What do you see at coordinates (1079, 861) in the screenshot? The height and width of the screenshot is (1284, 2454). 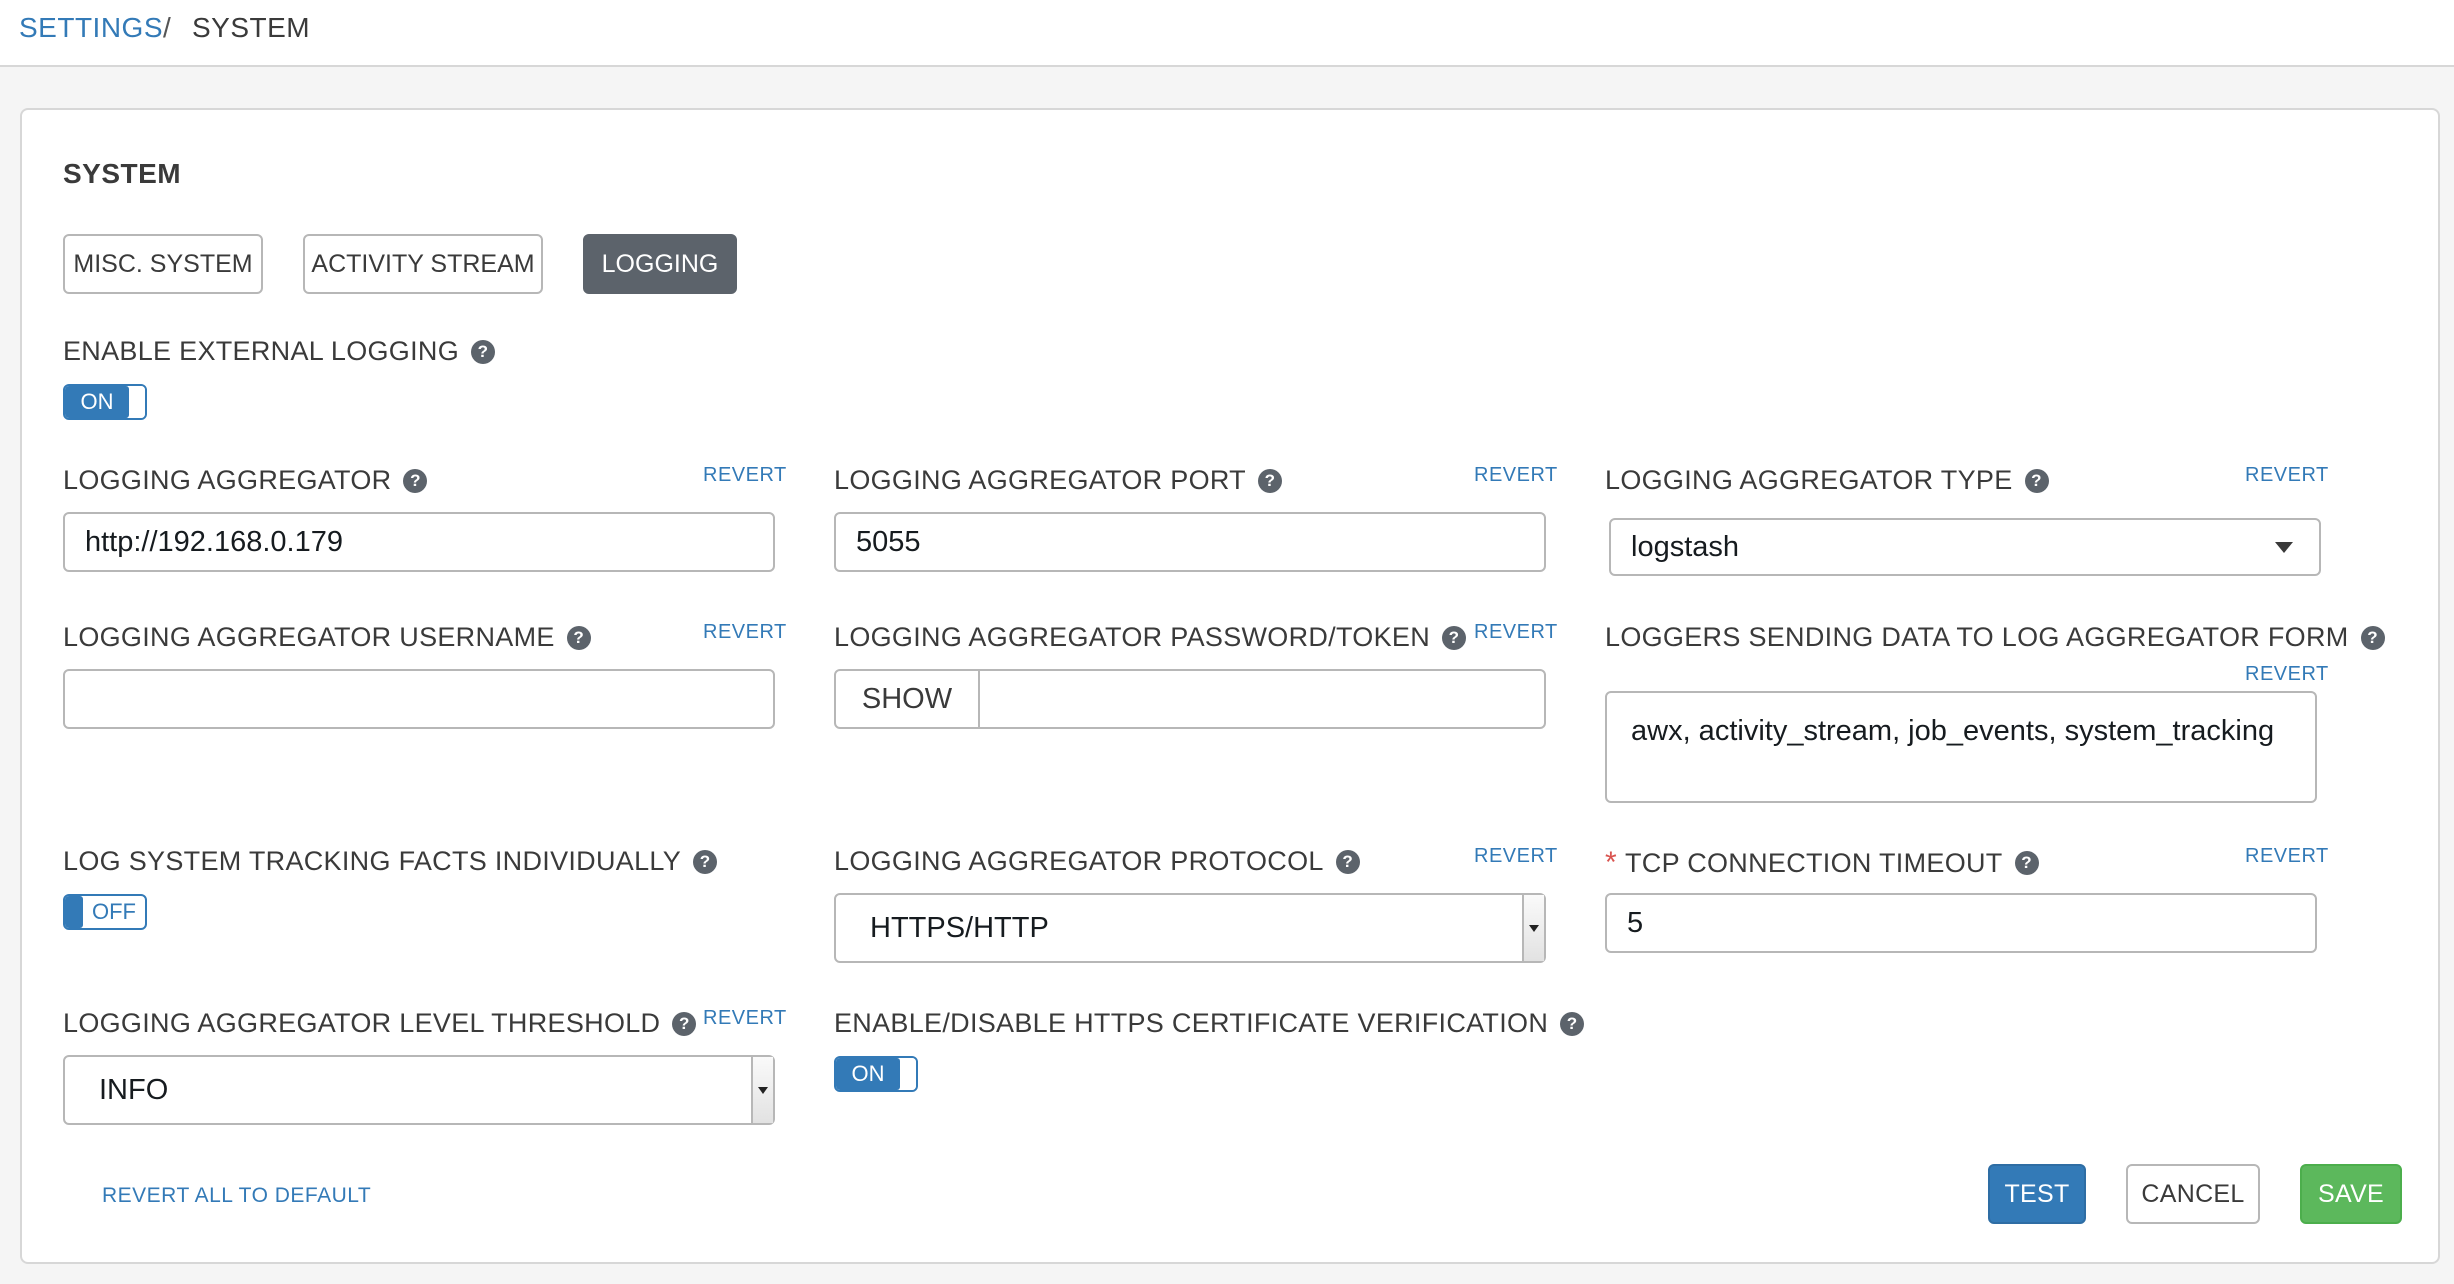 I see `logging-aggregator-protocol-text: LOGGING AGGREGATOR PROTOCOL` at bounding box center [1079, 861].